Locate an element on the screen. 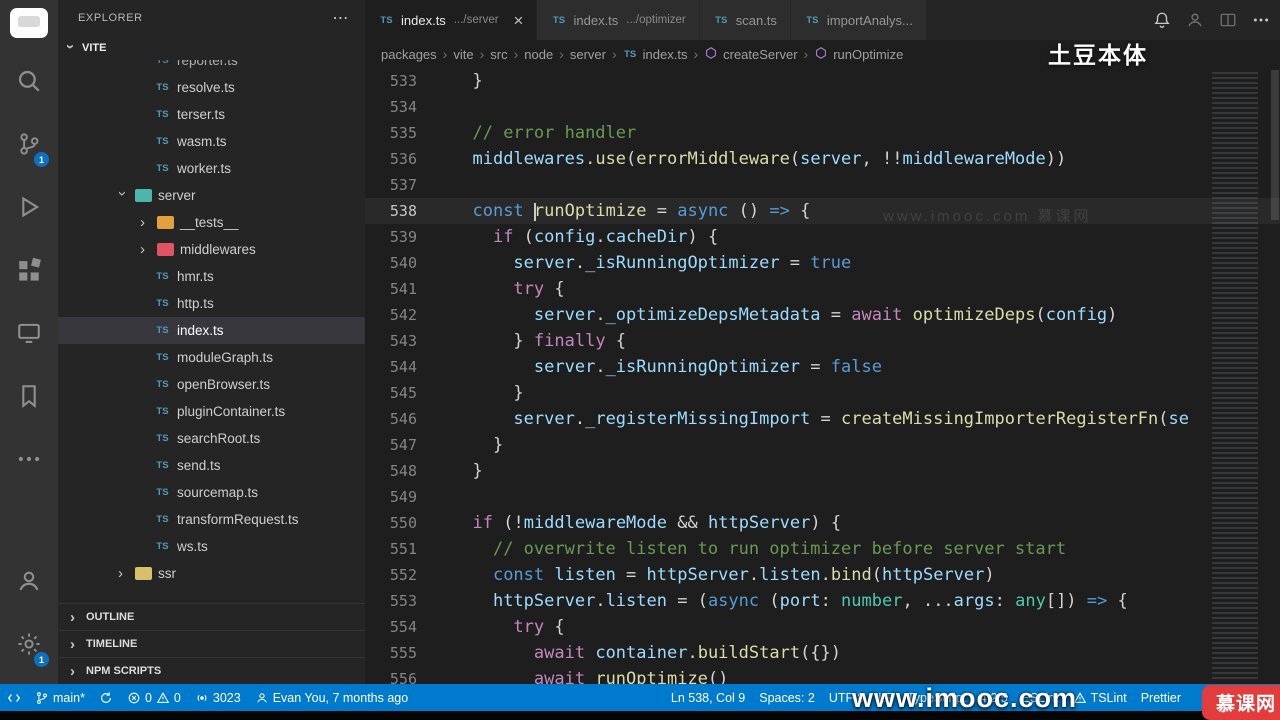 Image resolution: width=1280 pixels, height=720 pixels. code-line: 545 } is located at coordinates (822, 393).